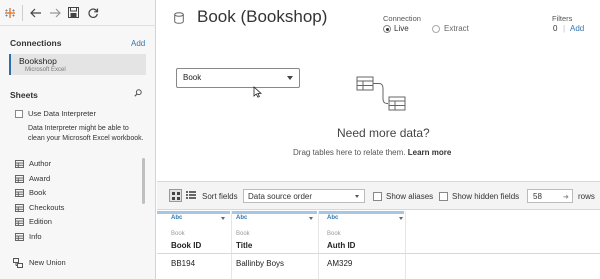  I want to click on show-hidden-fields-label: Show hidden fields, so click(485, 196).